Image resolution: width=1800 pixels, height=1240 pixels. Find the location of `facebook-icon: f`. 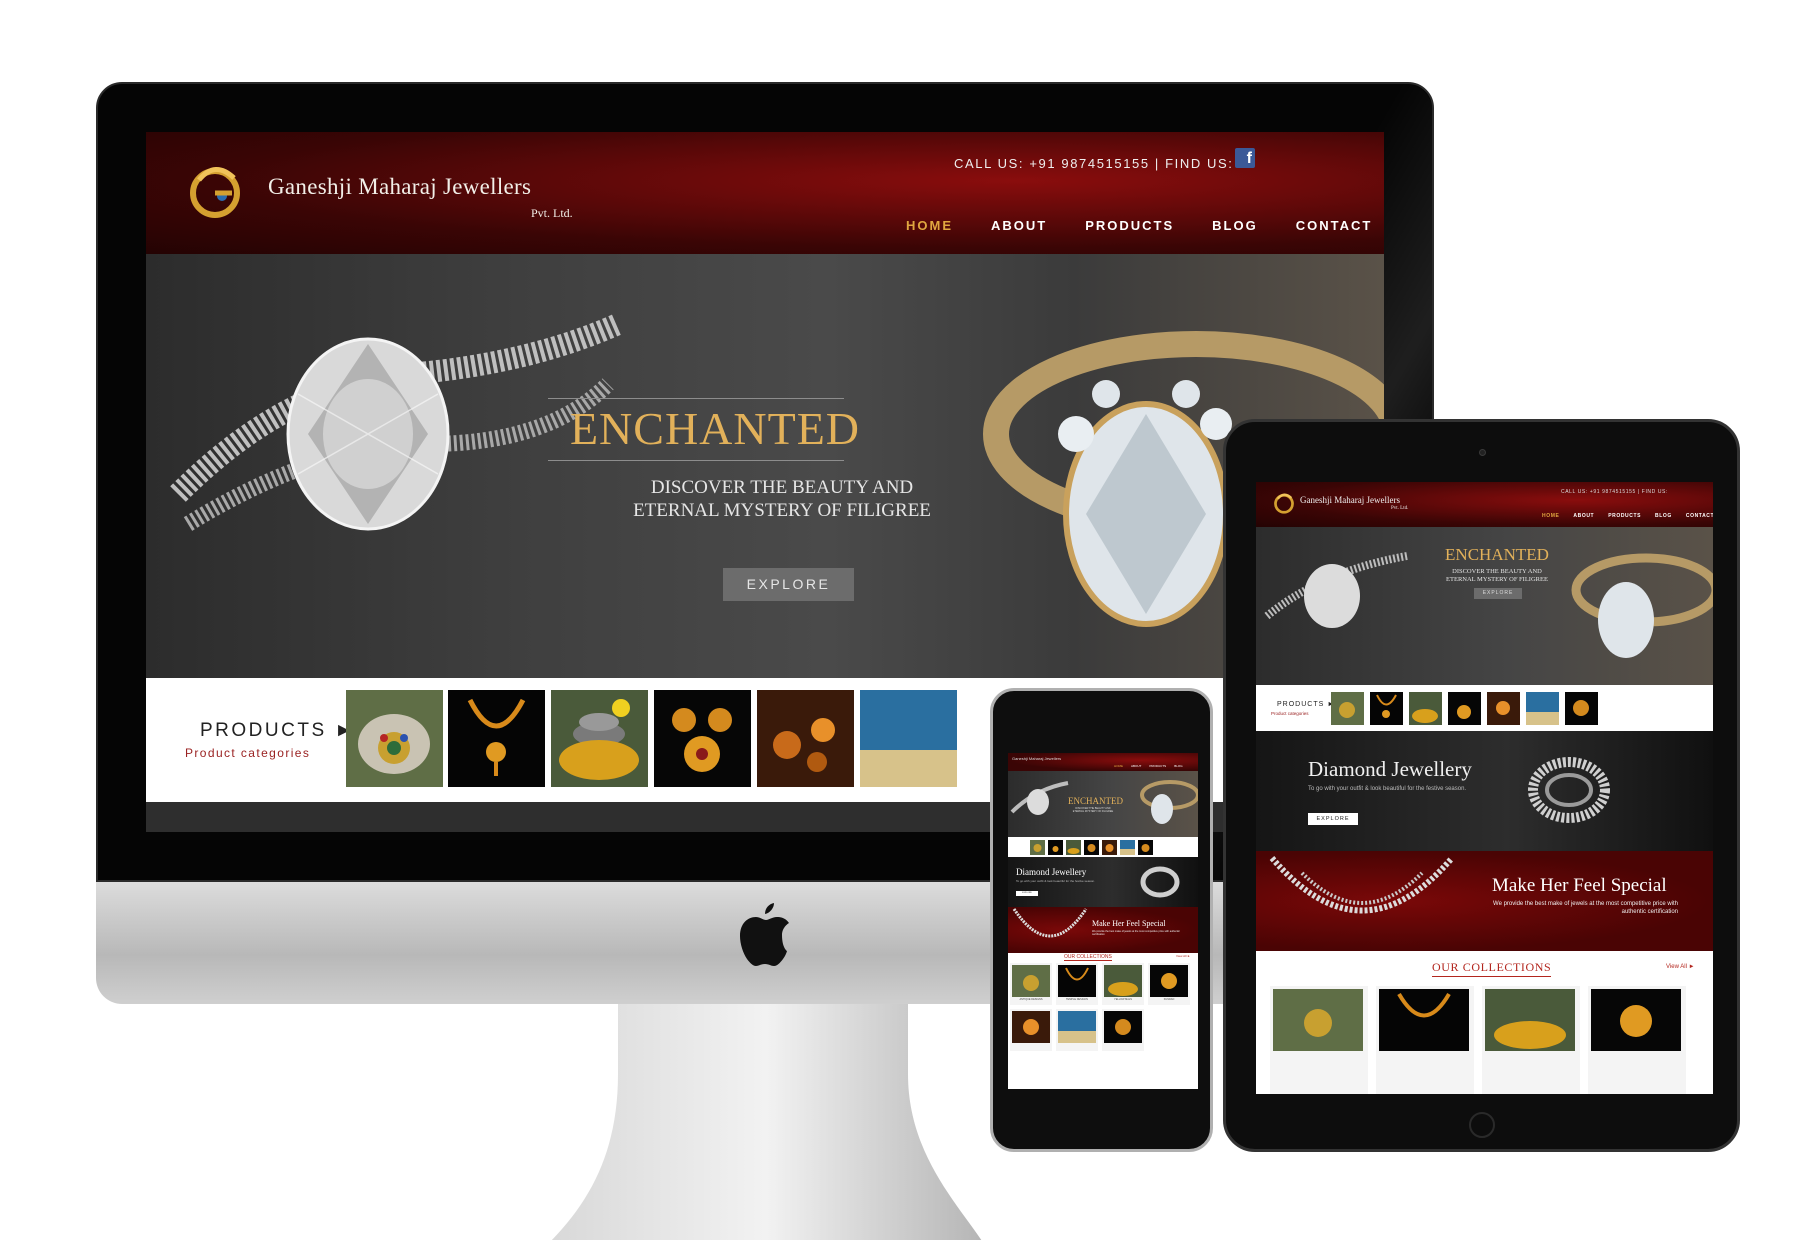

facebook-icon: f is located at coordinates (1245, 158).